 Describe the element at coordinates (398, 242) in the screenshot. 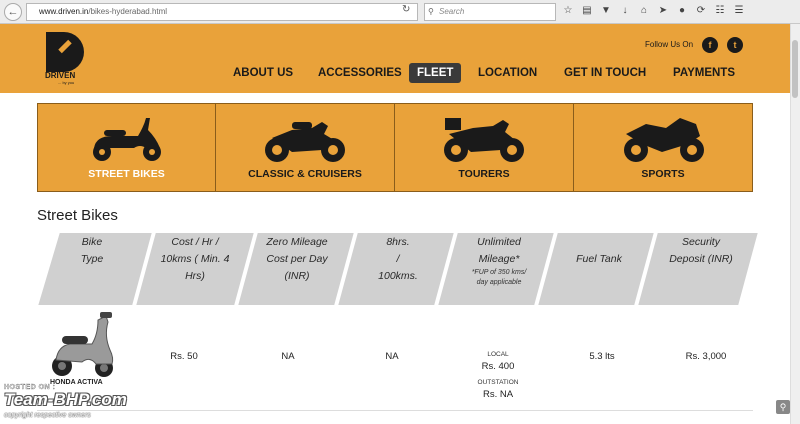

I see `header-line: 8hrs.` at that location.